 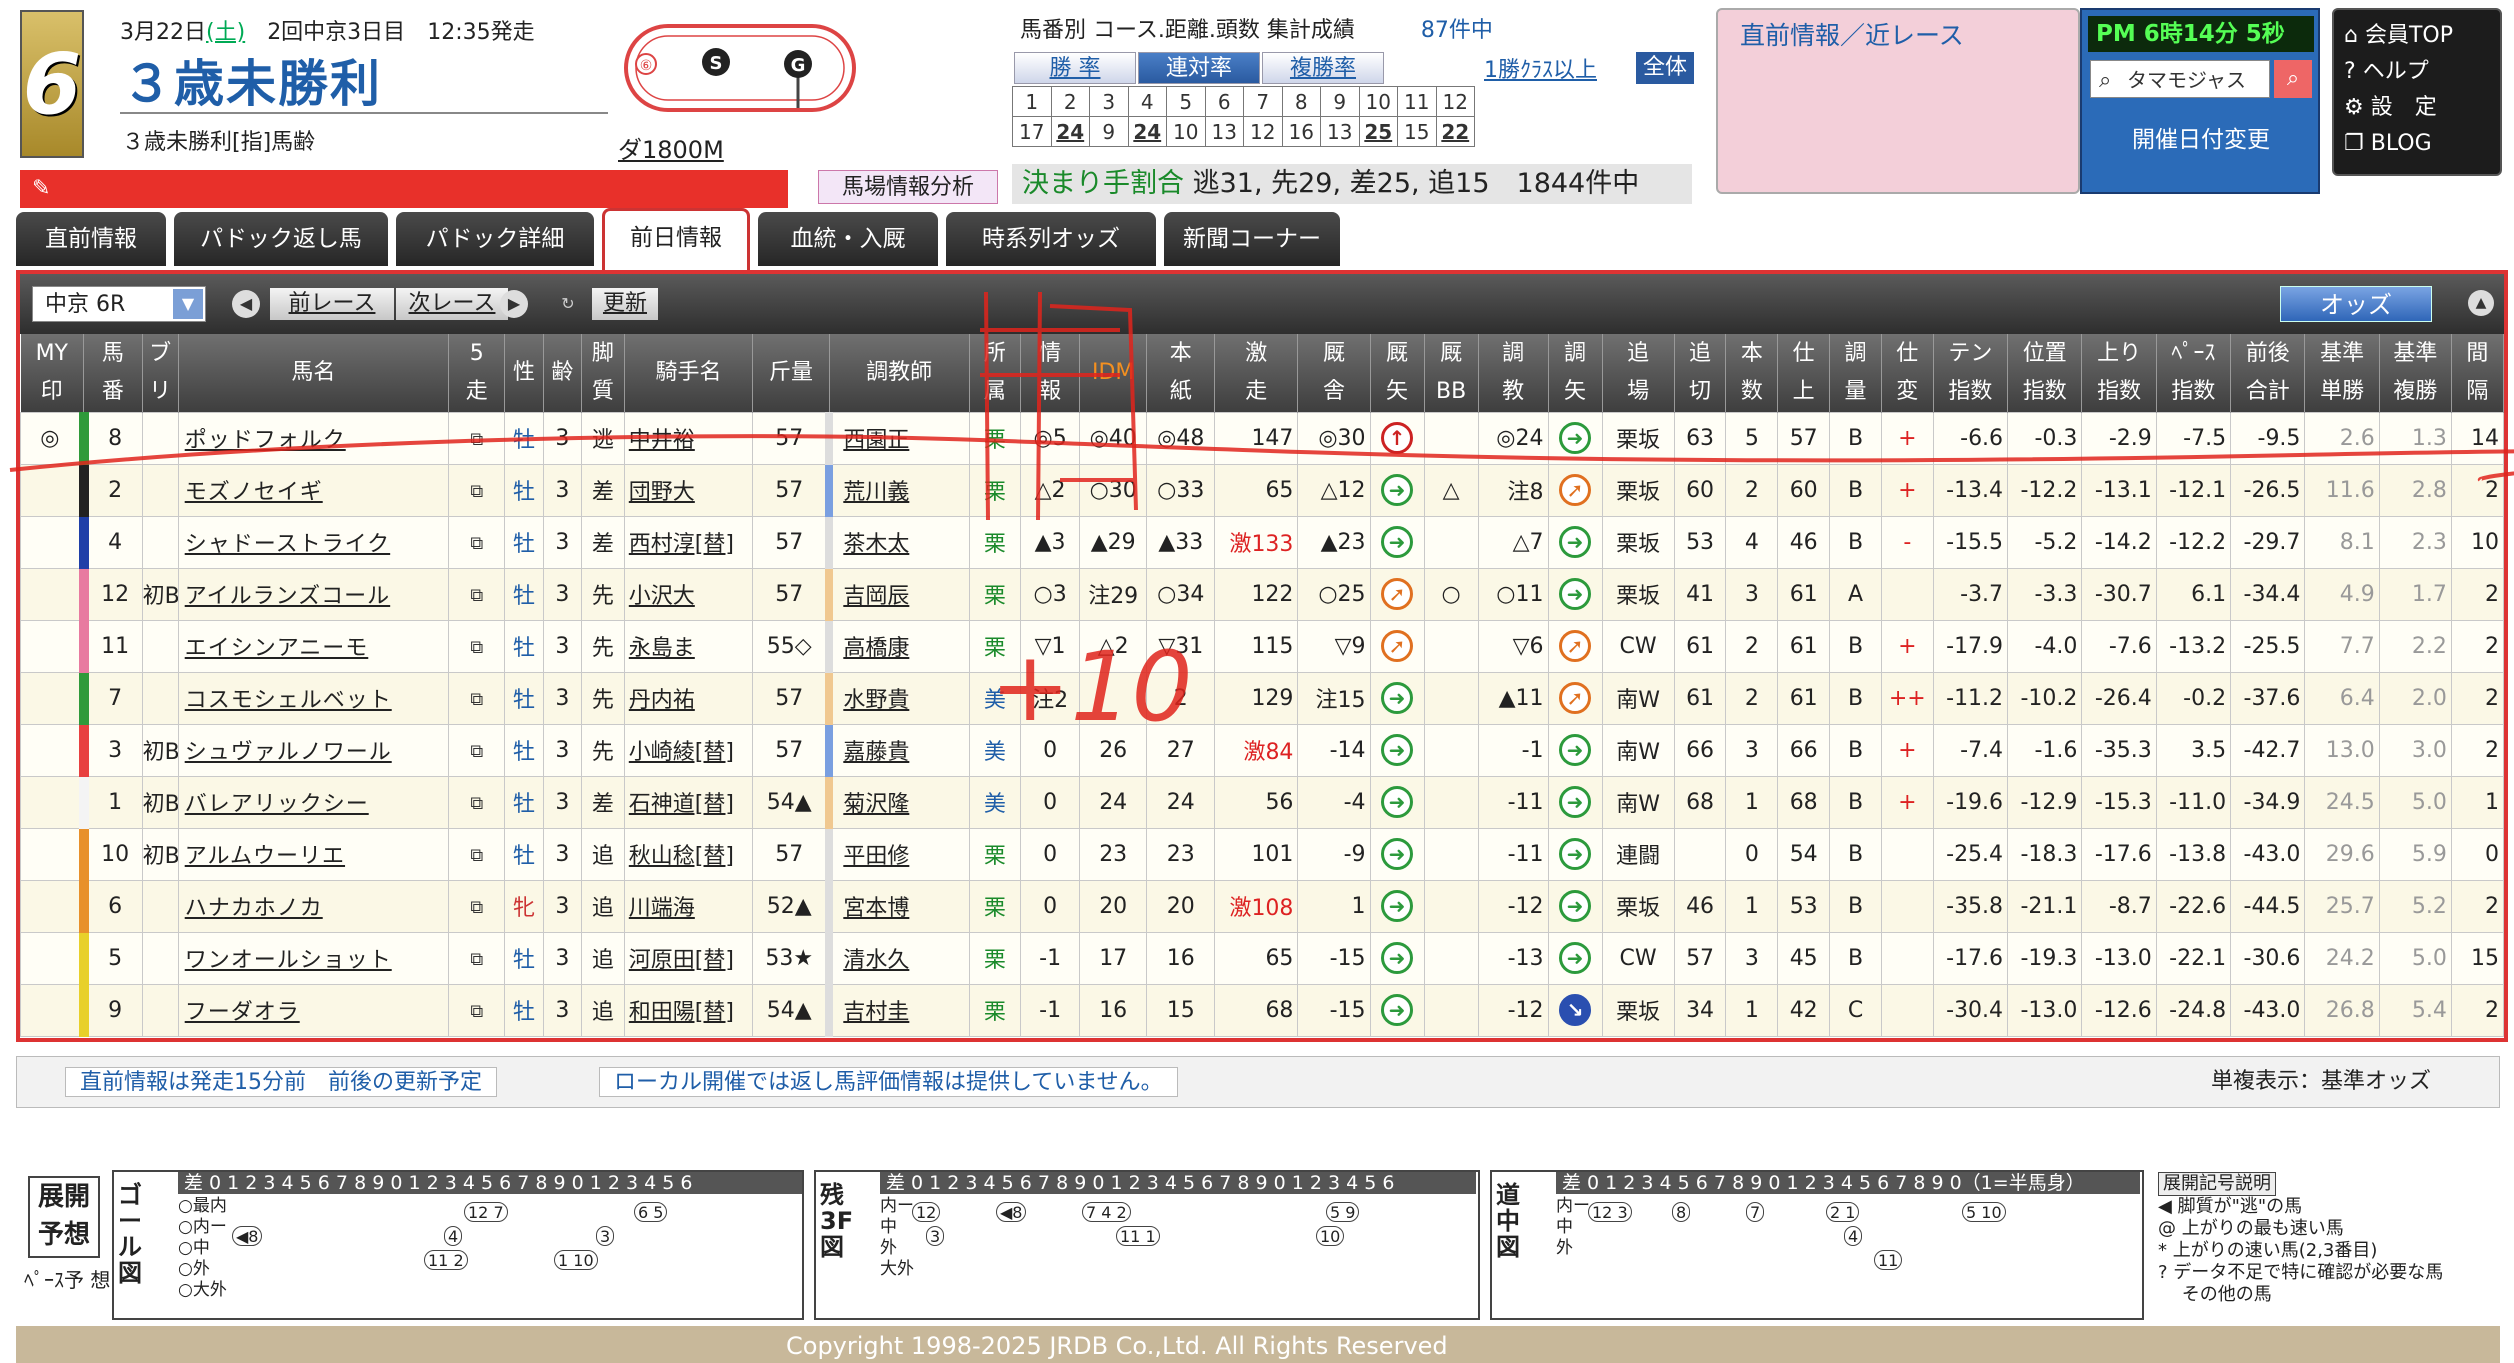 I want to click on jockey-link: 丹内祐, so click(x=688, y=698).